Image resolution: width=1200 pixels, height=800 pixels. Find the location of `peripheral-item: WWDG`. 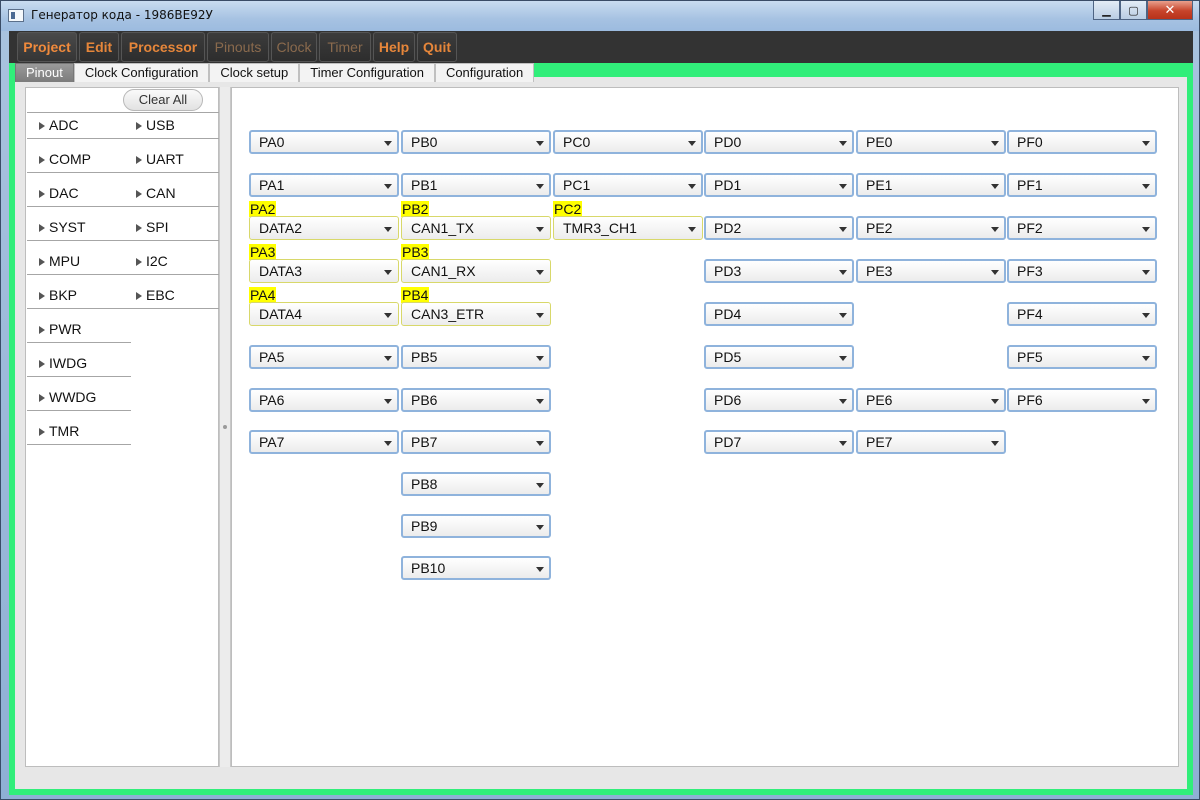

peripheral-item: WWDG is located at coordinates (67, 397).